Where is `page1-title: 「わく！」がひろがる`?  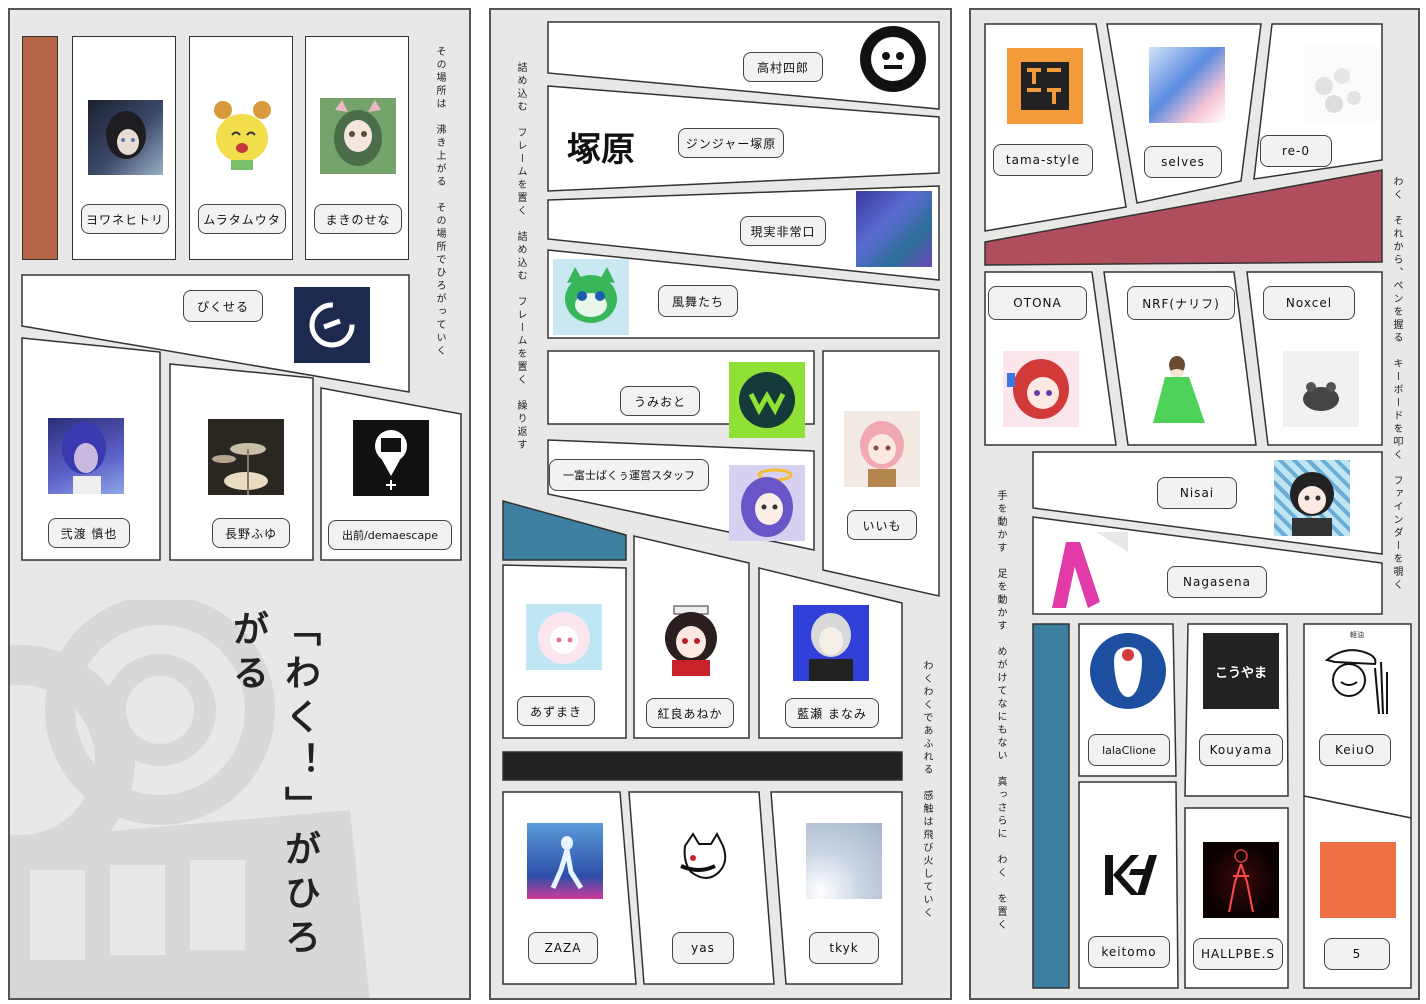 page1-title: 「わく！」がひろがる is located at coordinates (274, 786).